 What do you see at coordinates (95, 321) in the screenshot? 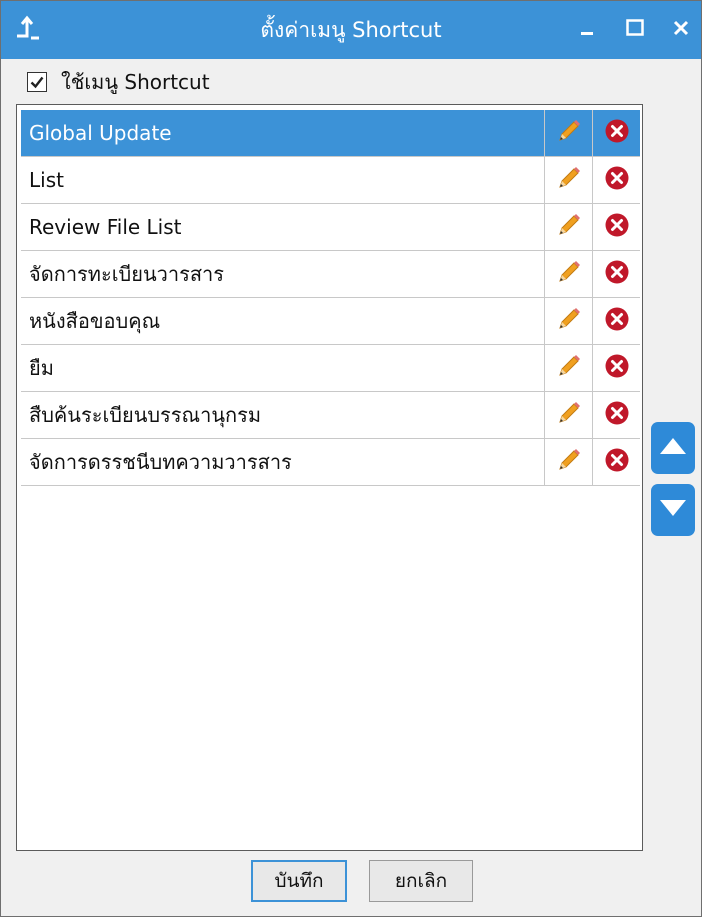
I see `list-item-label: หนังสือขอบคุณ` at bounding box center [95, 321].